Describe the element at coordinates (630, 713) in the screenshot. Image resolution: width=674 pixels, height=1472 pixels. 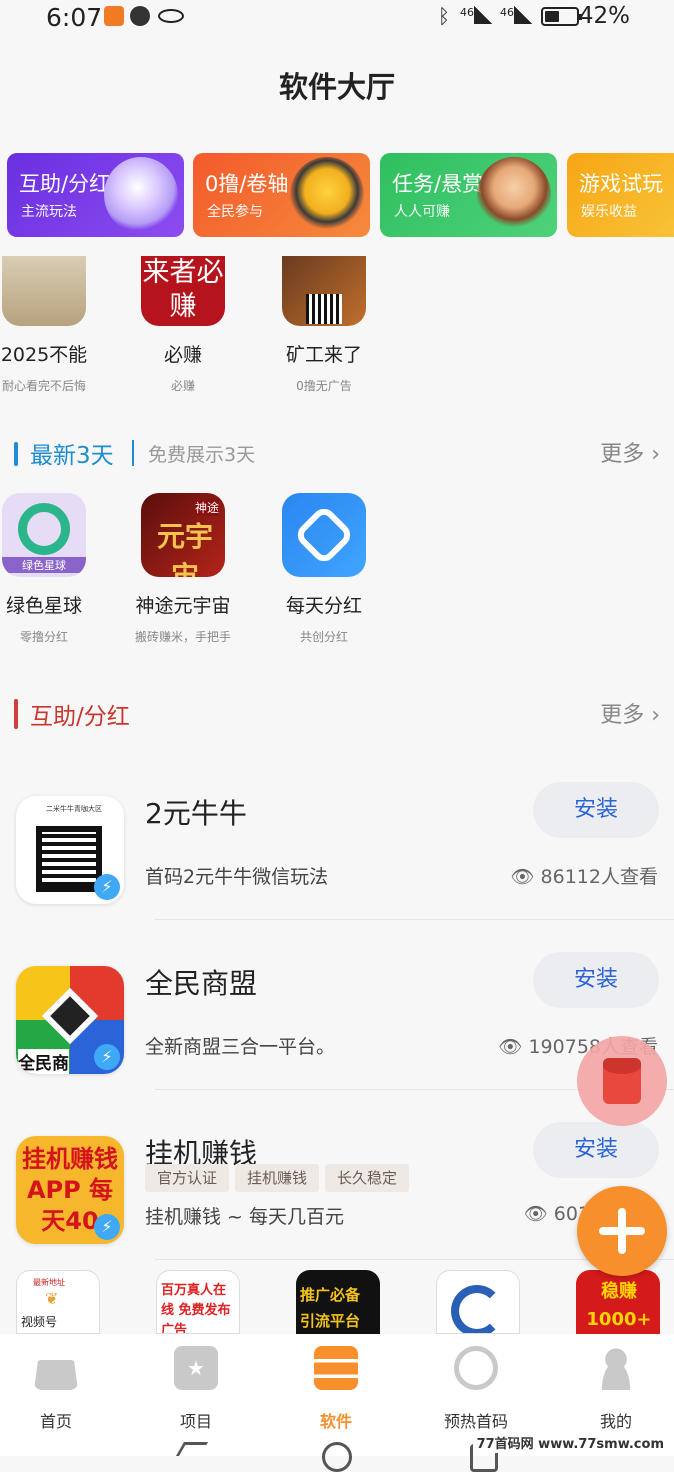
I see `more-link-mutual: 更多 ›` at that location.